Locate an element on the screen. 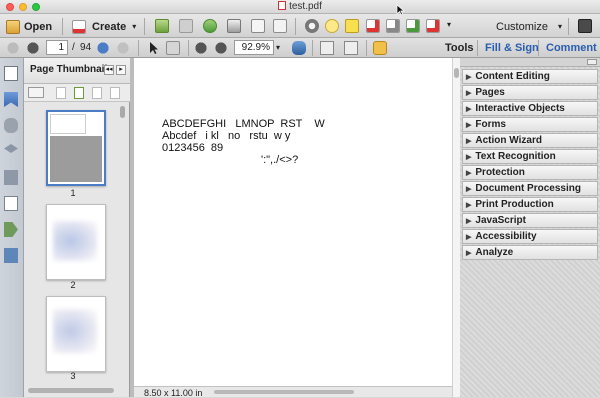 The width and height of the screenshot is (600, 398). layers-icon is located at coordinates (11, 148).